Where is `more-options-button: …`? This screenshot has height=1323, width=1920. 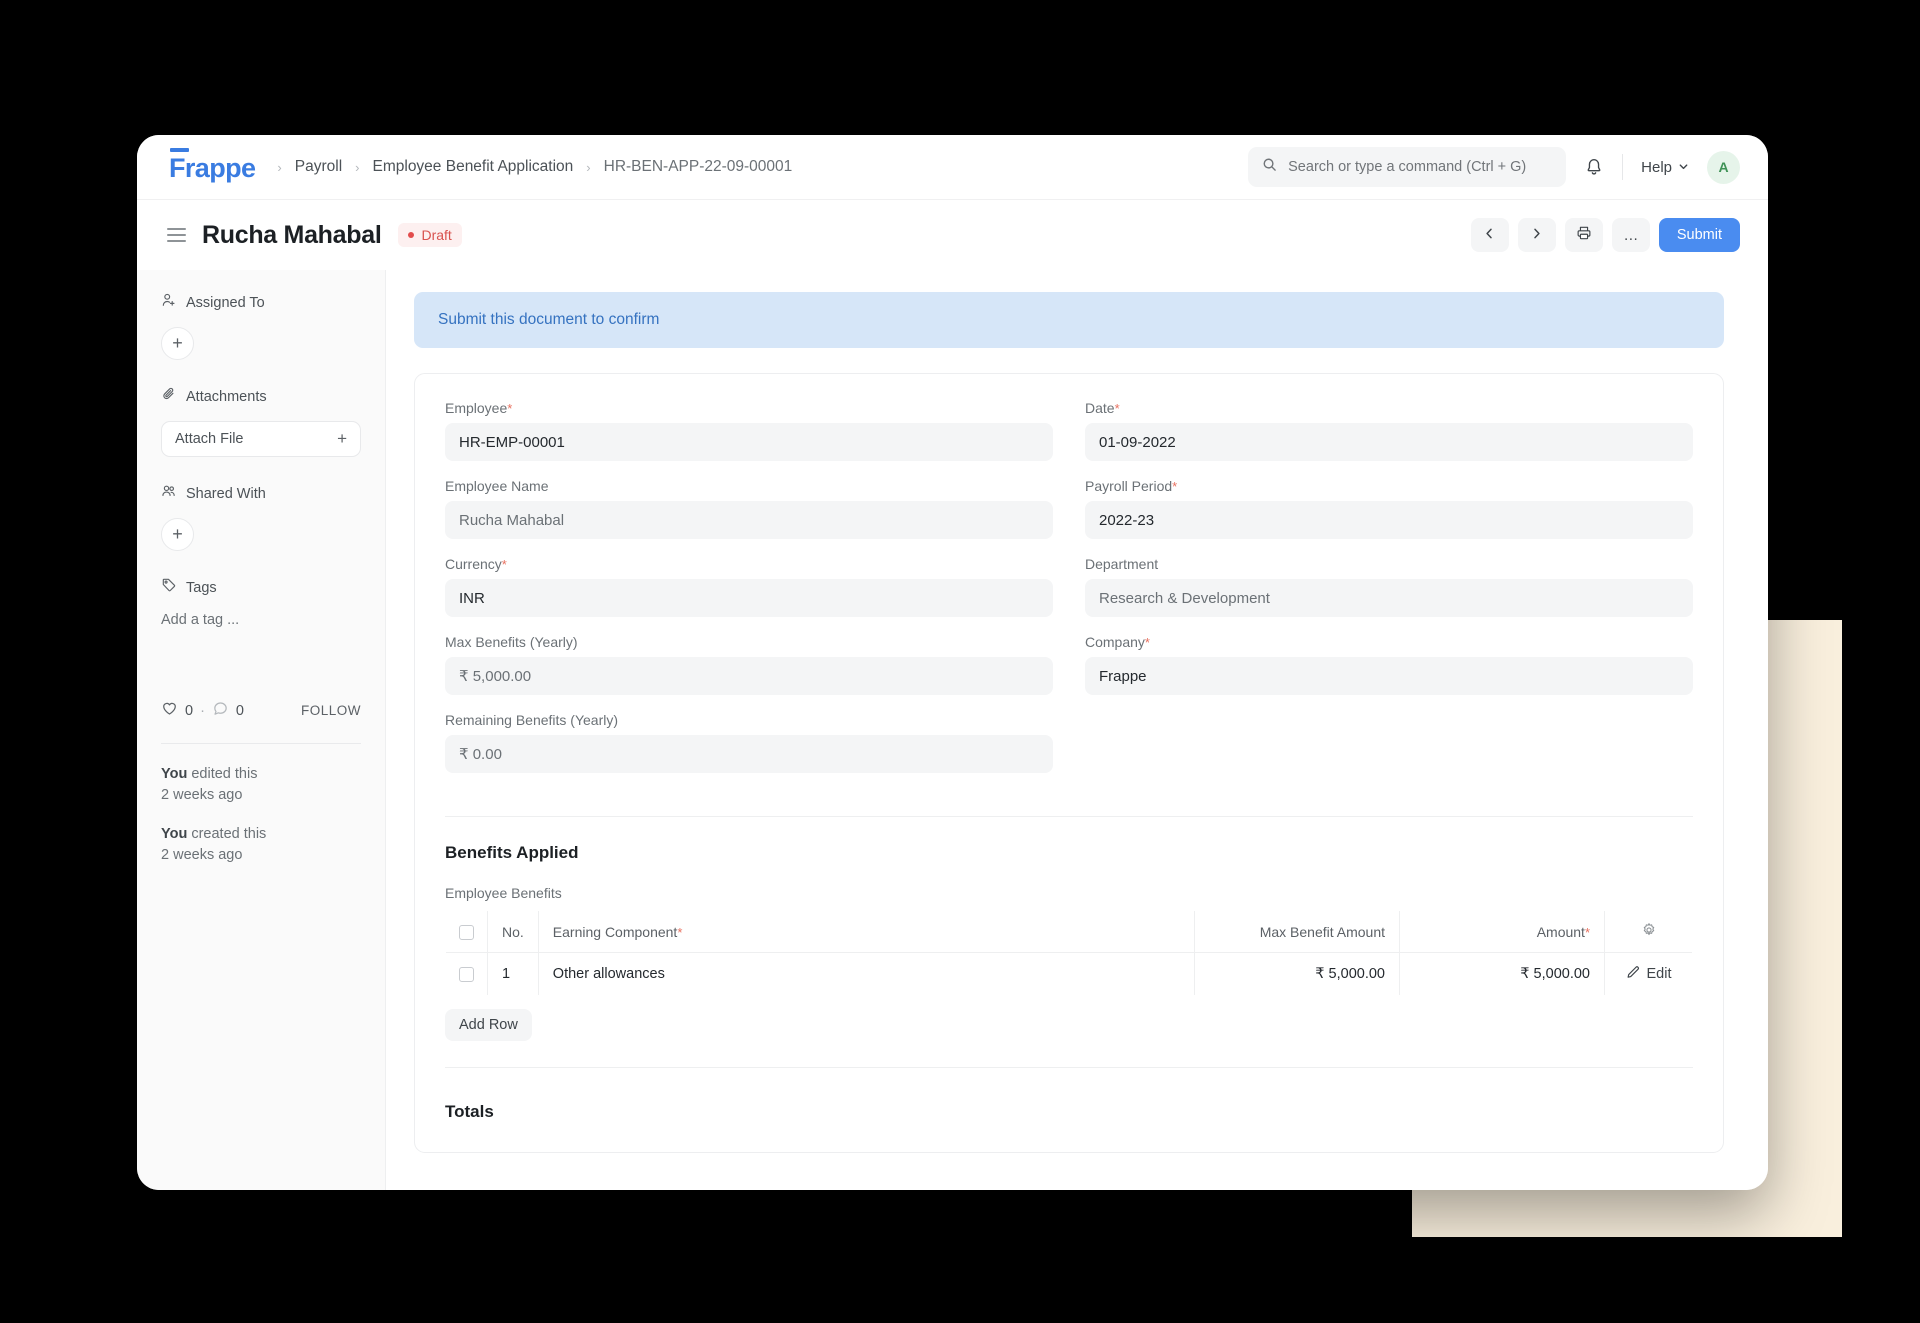
more-options-button: … is located at coordinates (1630, 235).